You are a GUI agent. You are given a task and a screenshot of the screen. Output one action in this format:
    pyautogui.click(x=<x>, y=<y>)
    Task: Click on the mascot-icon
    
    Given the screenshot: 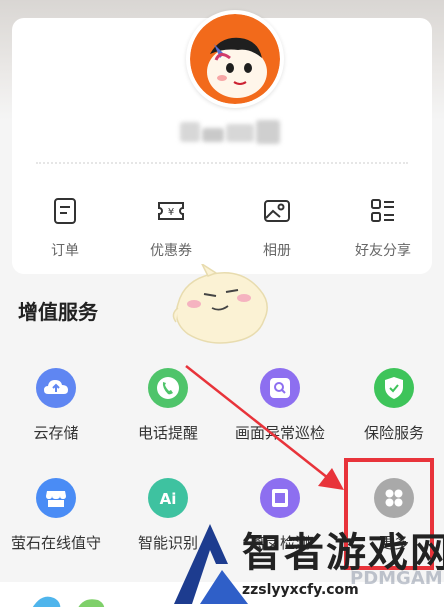 What is the action you would take?
    pyautogui.click(x=220, y=304)
    